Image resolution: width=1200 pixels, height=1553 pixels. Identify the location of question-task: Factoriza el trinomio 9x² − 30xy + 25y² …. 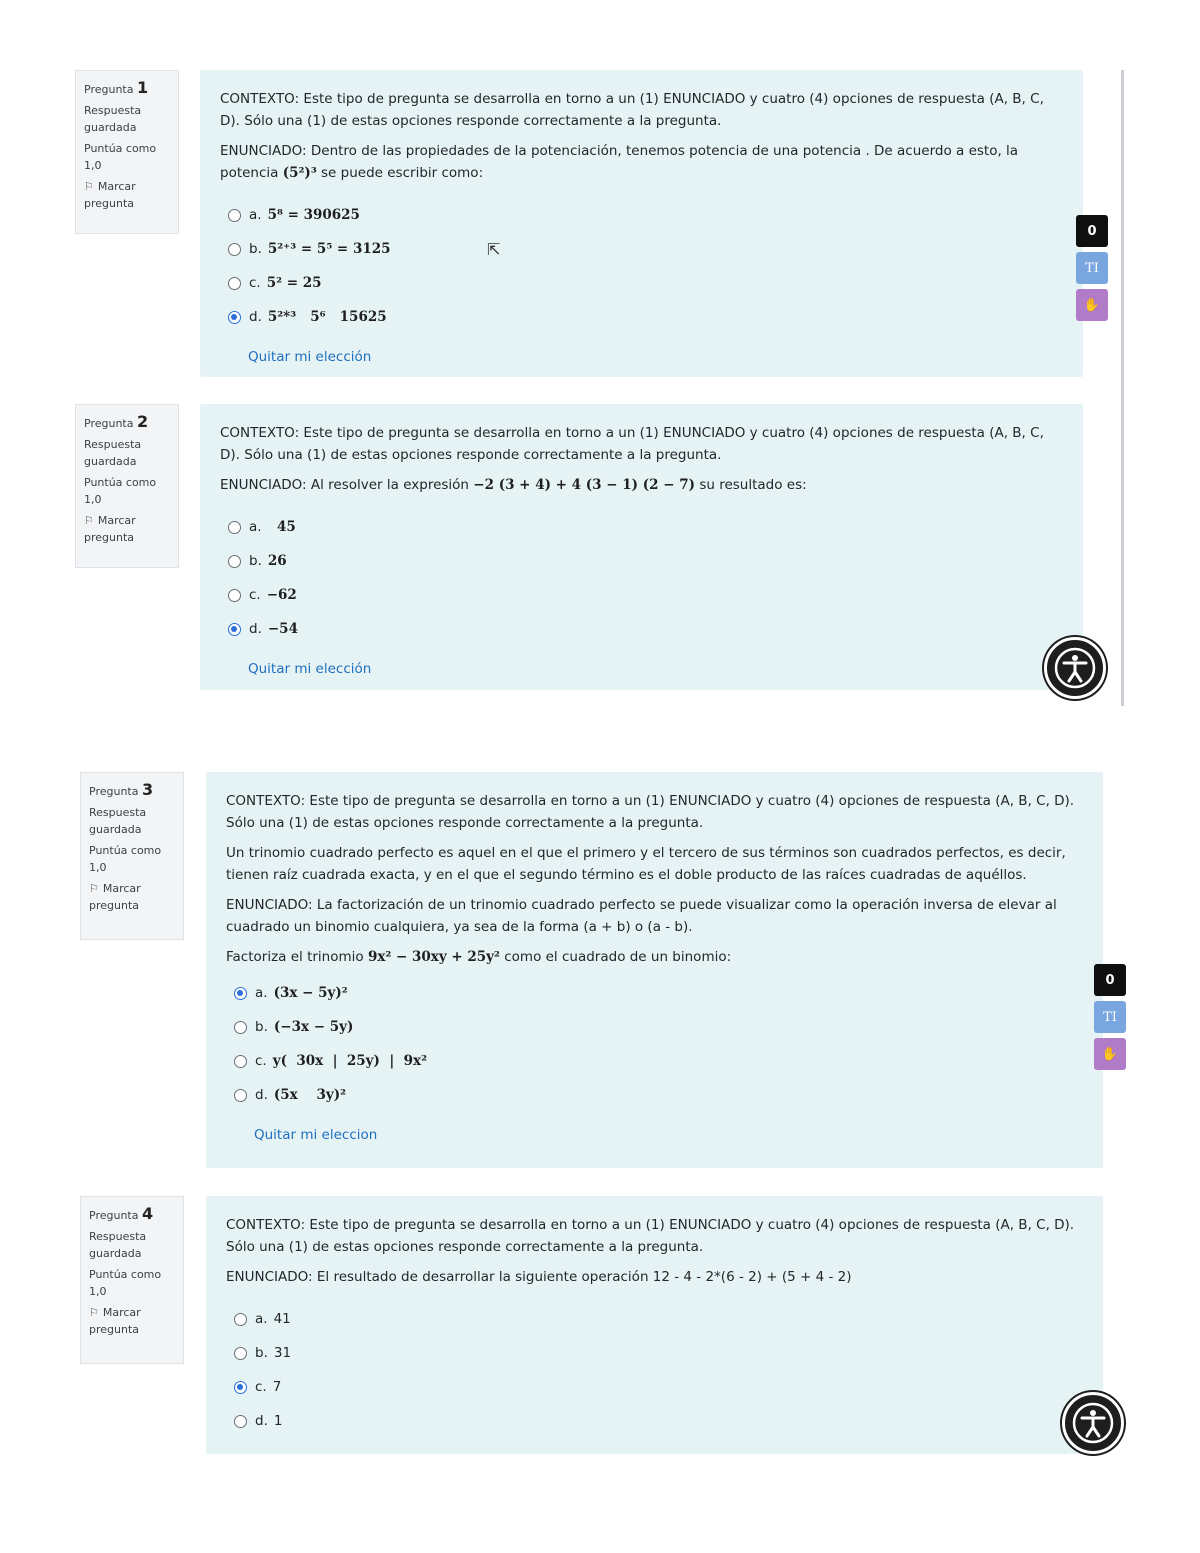
(479, 957).